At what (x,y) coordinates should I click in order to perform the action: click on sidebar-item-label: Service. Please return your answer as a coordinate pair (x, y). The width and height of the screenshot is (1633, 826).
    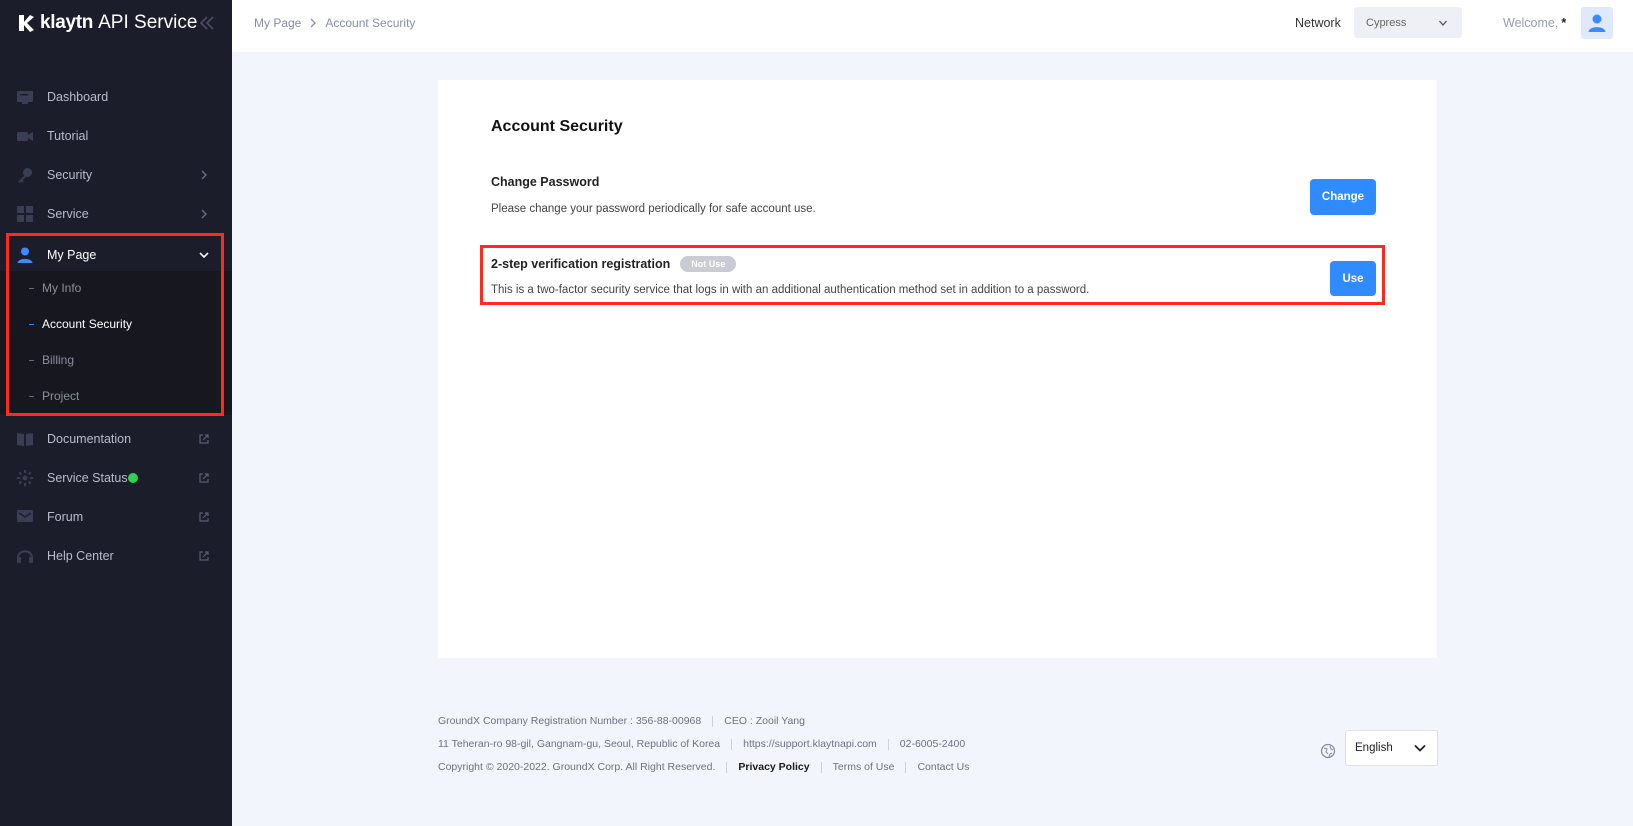
    Looking at the image, I should click on (68, 214).